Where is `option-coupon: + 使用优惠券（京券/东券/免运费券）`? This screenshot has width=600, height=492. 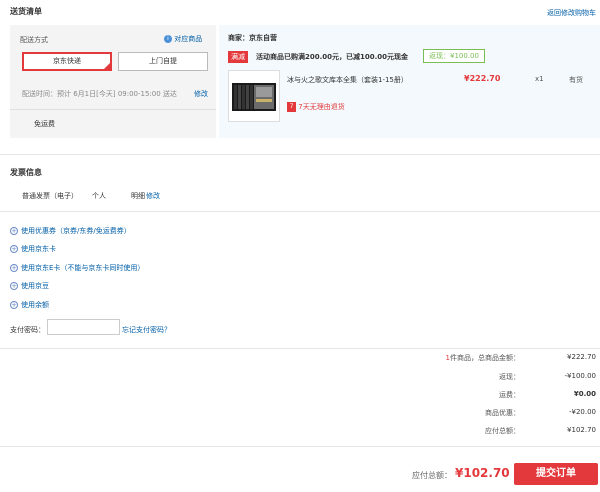 option-coupon: + 使用优惠券（京券/东券/免运费券） is located at coordinates (70, 231).